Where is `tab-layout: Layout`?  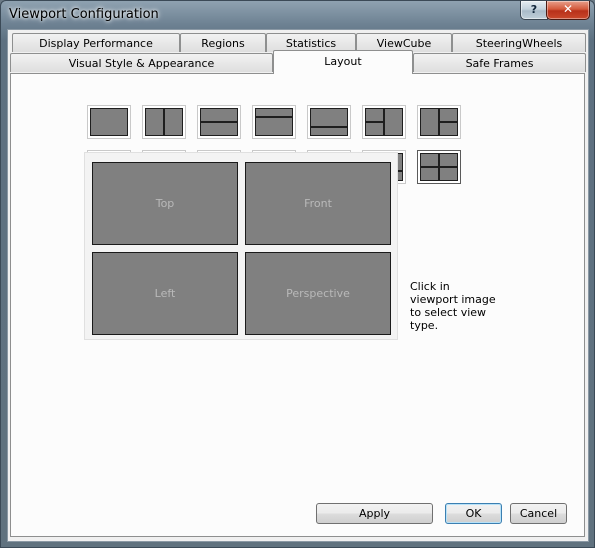 tab-layout: Layout is located at coordinates (343, 62).